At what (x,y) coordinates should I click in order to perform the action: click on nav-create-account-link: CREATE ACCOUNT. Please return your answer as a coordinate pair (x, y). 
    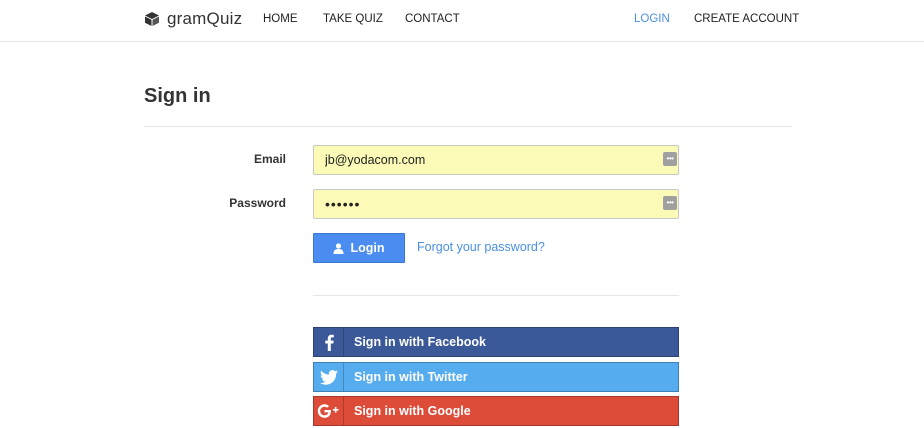
    Looking at the image, I should click on (746, 19).